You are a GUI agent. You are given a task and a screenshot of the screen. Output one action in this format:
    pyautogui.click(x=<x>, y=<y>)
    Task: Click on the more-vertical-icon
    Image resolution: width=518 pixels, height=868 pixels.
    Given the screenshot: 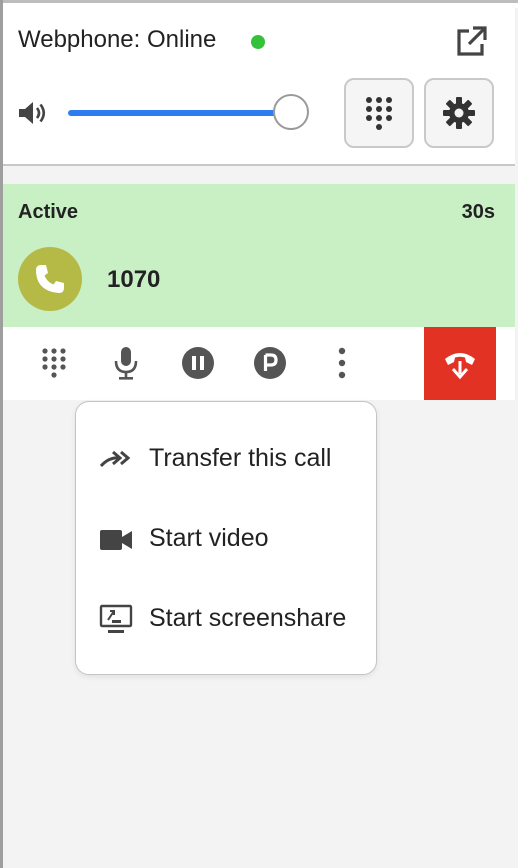 What is the action you would take?
    pyautogui.click(x=342, y=363)
    